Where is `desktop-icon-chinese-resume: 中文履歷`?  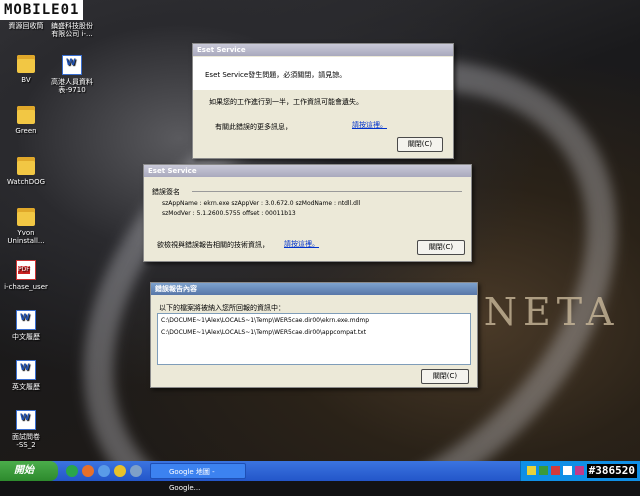
desktop-icon-chinese-resume: 中文履歷 is located at coordinates (26, 325).